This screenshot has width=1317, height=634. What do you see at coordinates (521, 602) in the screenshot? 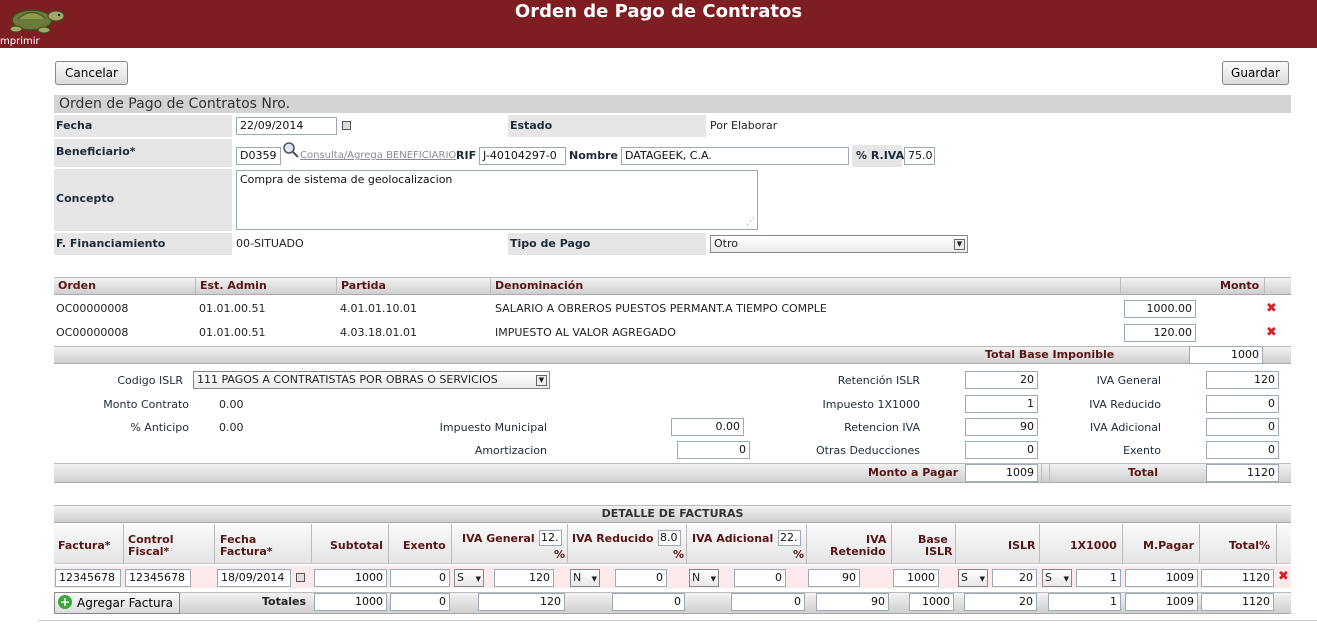
I see `total-iva-general-input: 120` at bounding box center [521, 602].